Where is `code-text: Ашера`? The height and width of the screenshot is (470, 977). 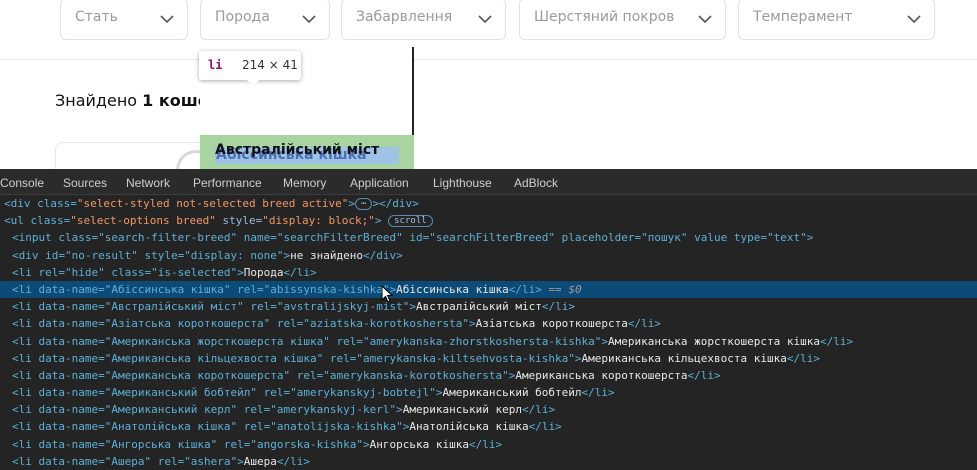 code-text: Ашера is located at coordinates (260, 461).